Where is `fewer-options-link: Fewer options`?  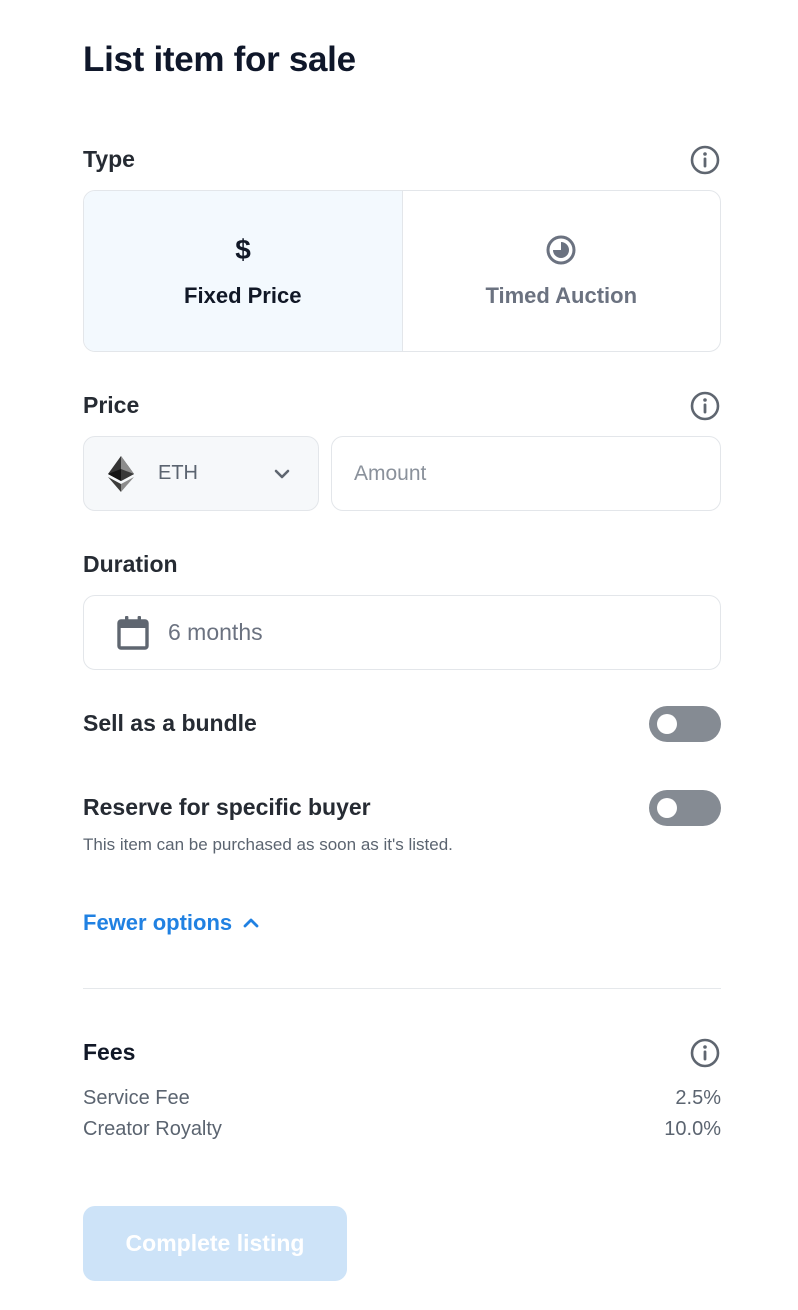
fewer-options-link: Fewer options is located at coordinates (172, 923).